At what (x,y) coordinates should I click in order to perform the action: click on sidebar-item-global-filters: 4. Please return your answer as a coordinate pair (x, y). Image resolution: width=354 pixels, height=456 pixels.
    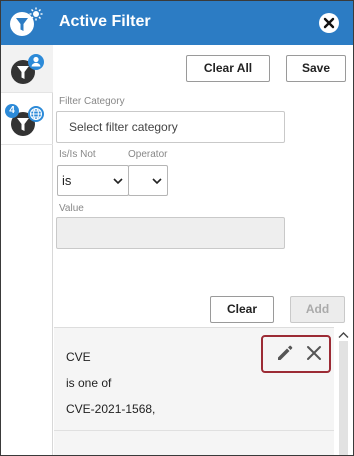
    Looking at the image, I should click on (27, 121).